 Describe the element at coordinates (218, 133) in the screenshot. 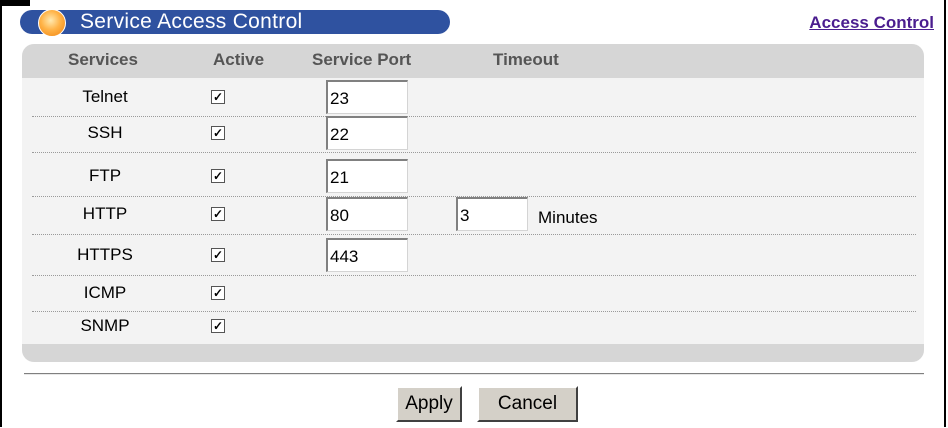

I see `active-checkbox-ssh: ✓` at that location.